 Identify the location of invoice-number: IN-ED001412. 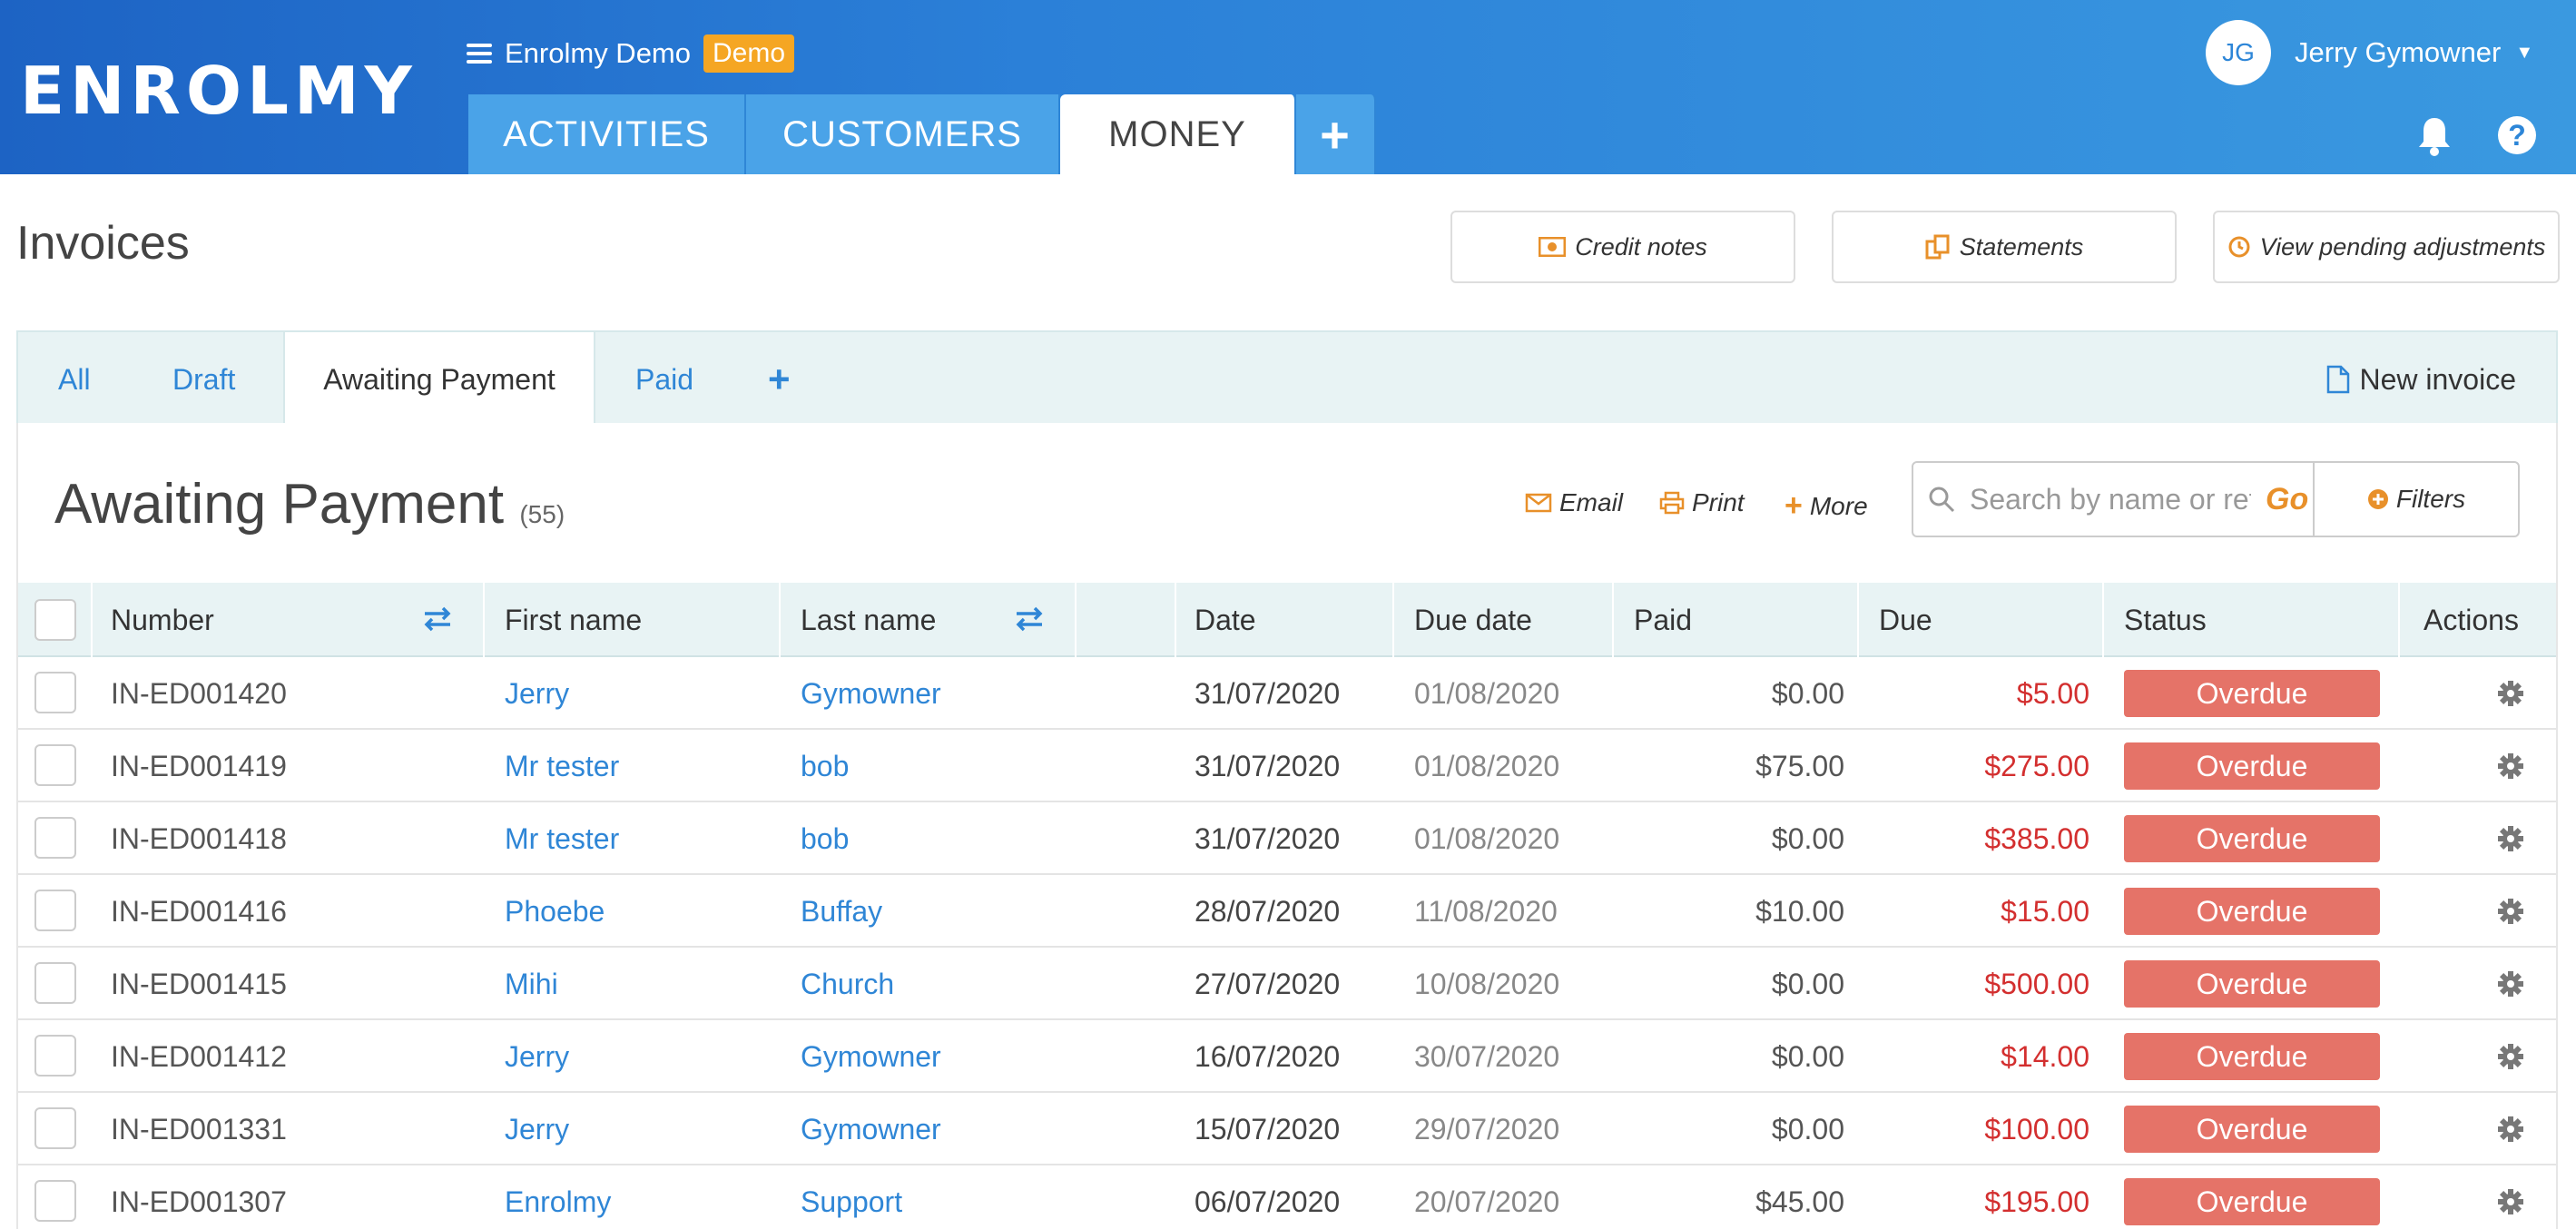
(199, 1056).